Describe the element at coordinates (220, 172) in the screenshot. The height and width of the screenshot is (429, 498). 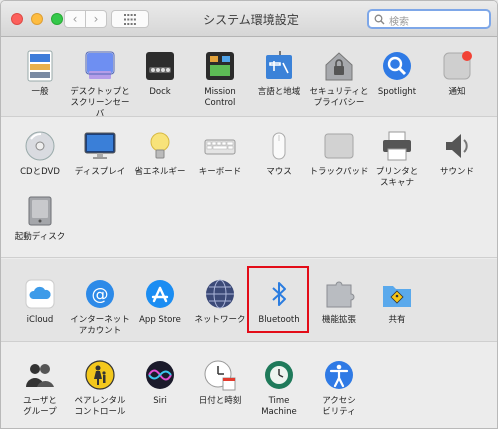
I see `pref-label: キーボード` at that location.